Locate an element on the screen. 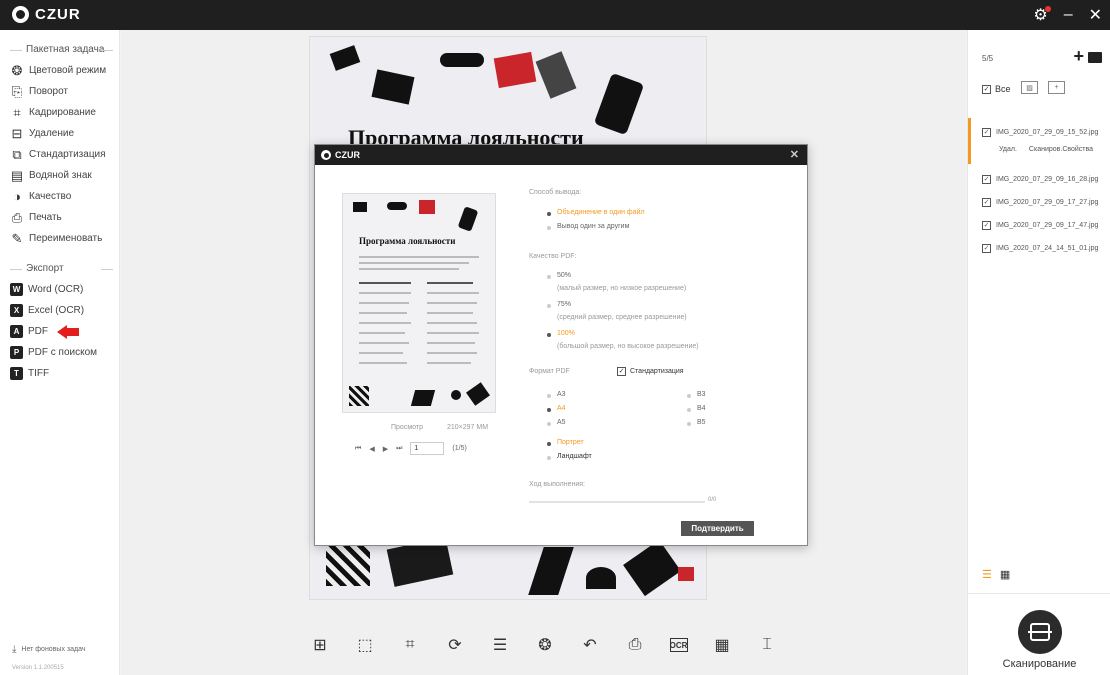  pdf-quality-label: Качество PDF: is located at coordinates (553, 256).